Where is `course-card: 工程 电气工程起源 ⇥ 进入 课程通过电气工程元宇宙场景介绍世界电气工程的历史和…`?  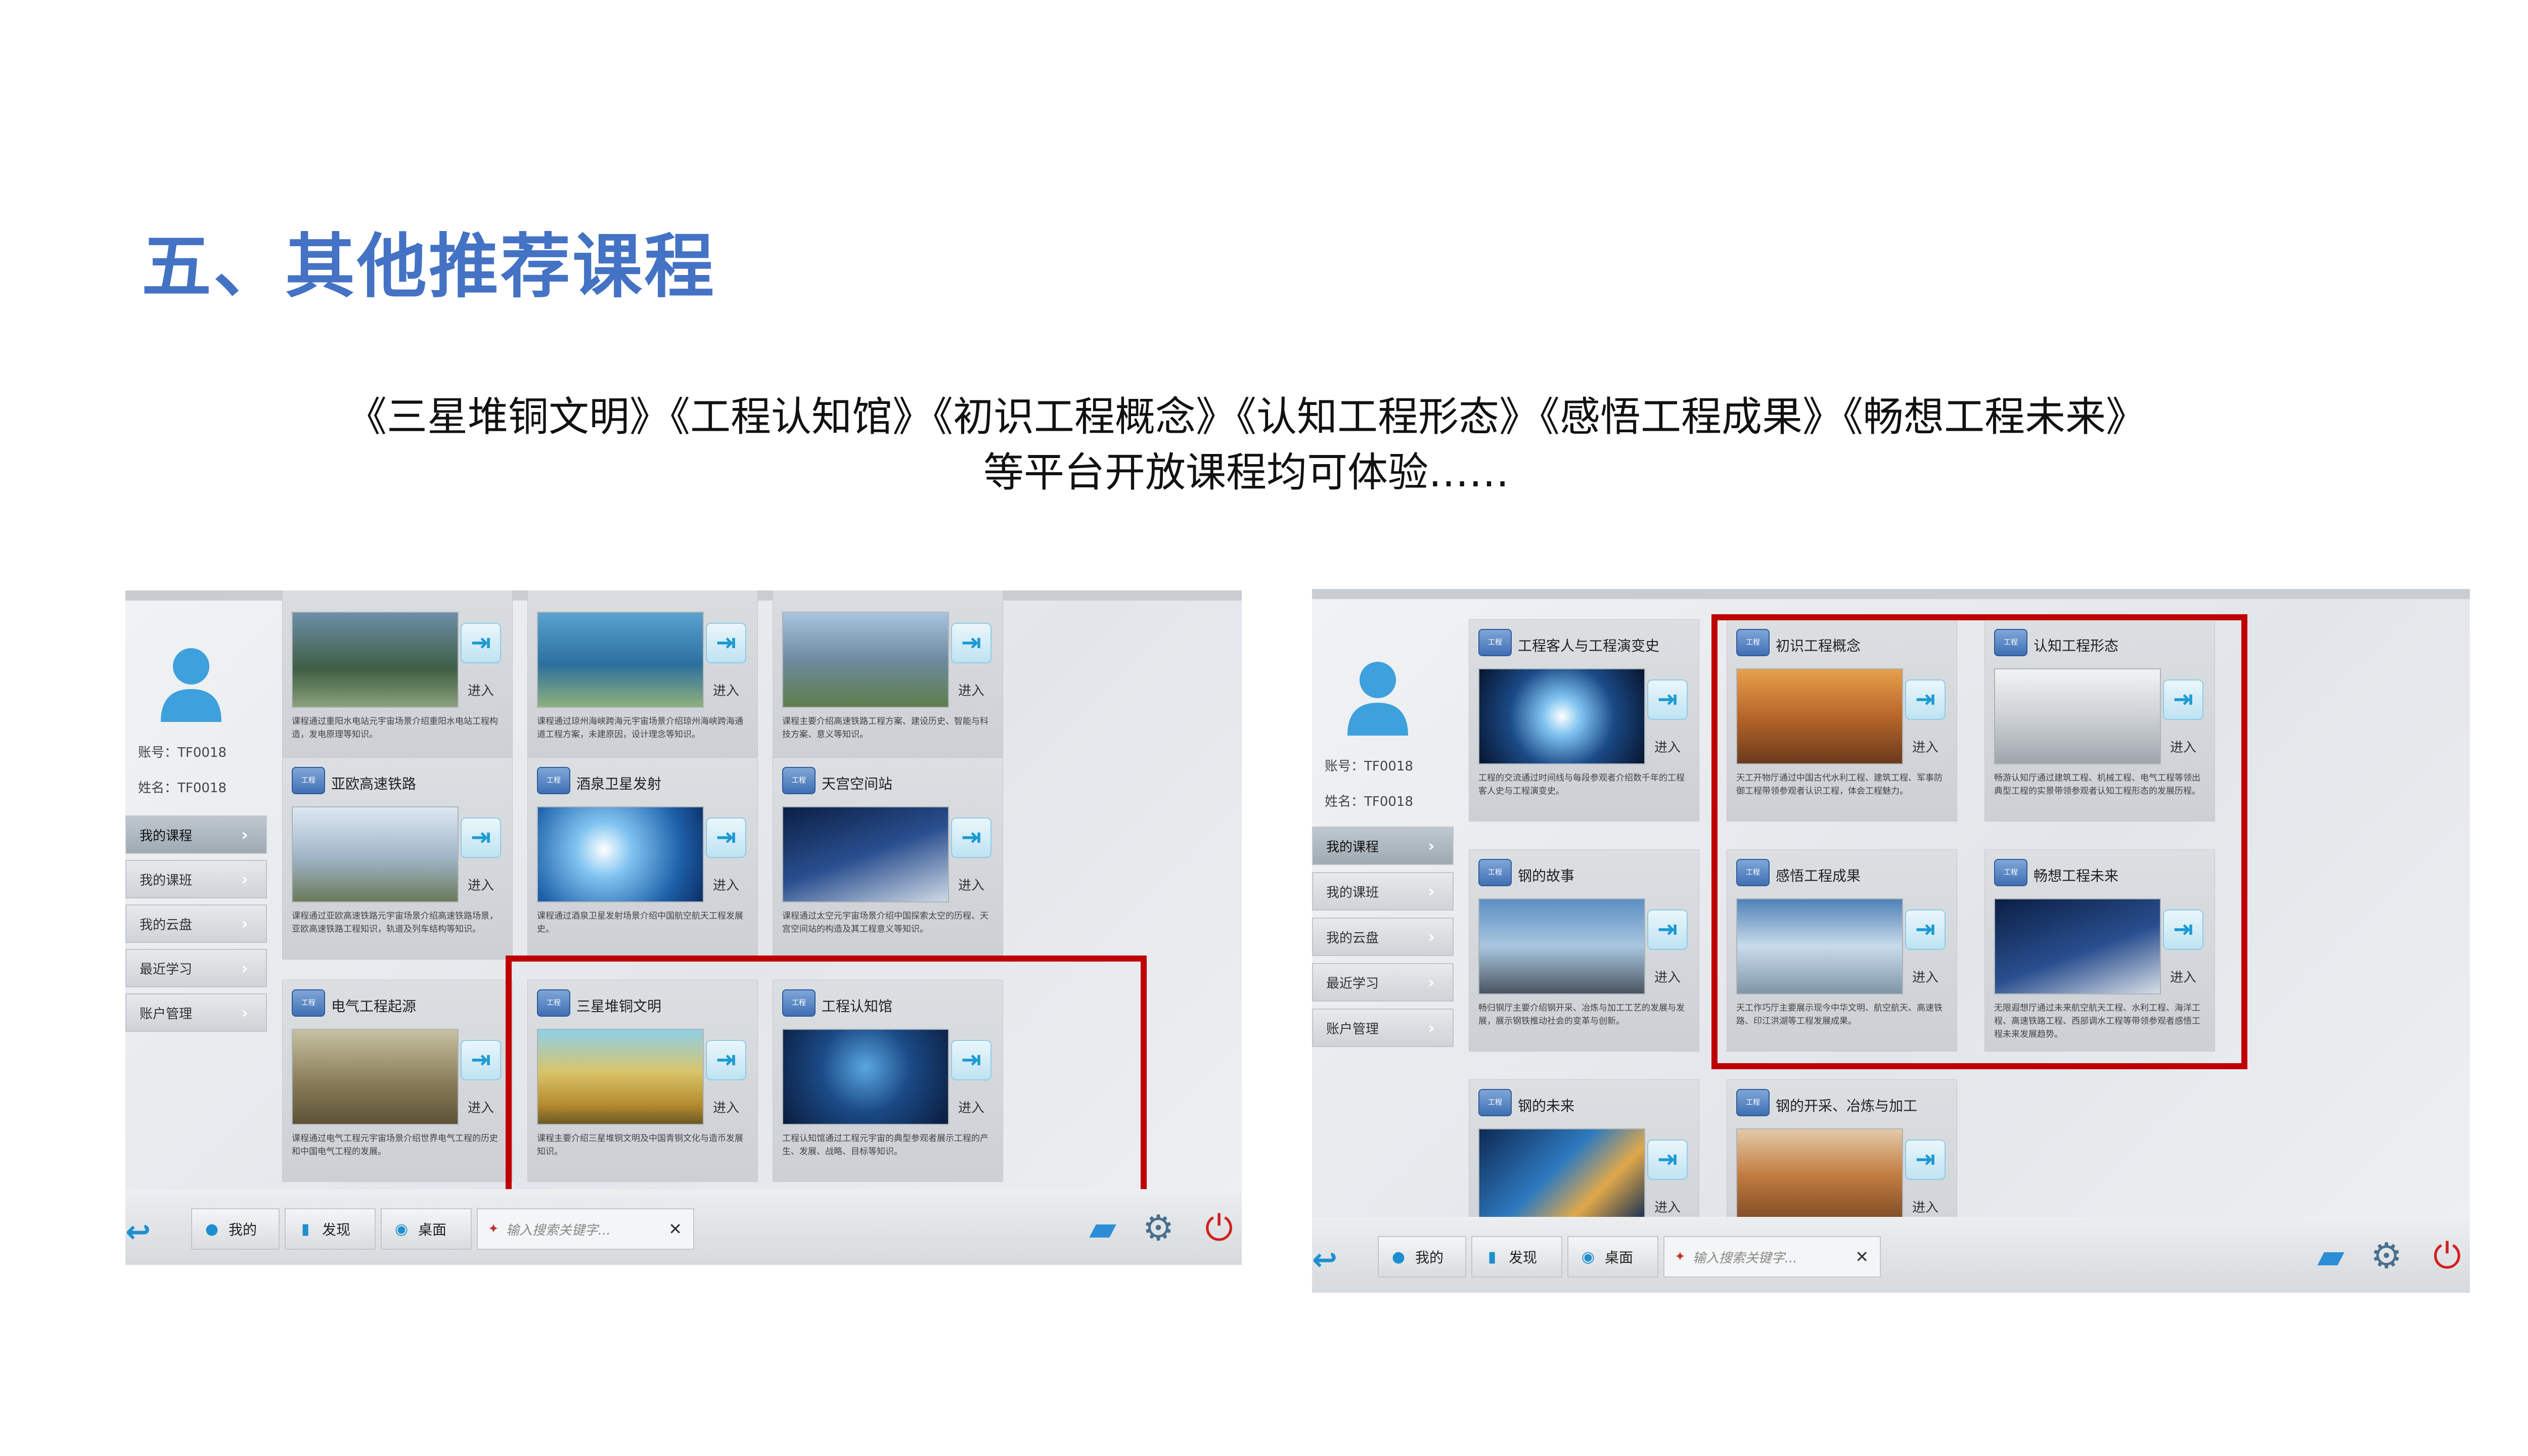
course-card: 工程 电气工程起源 ⇥ 进入 课程通过电气工程元宇宙场景介绍世界电气工程的历史和… is located at coordinates (398, 1081).